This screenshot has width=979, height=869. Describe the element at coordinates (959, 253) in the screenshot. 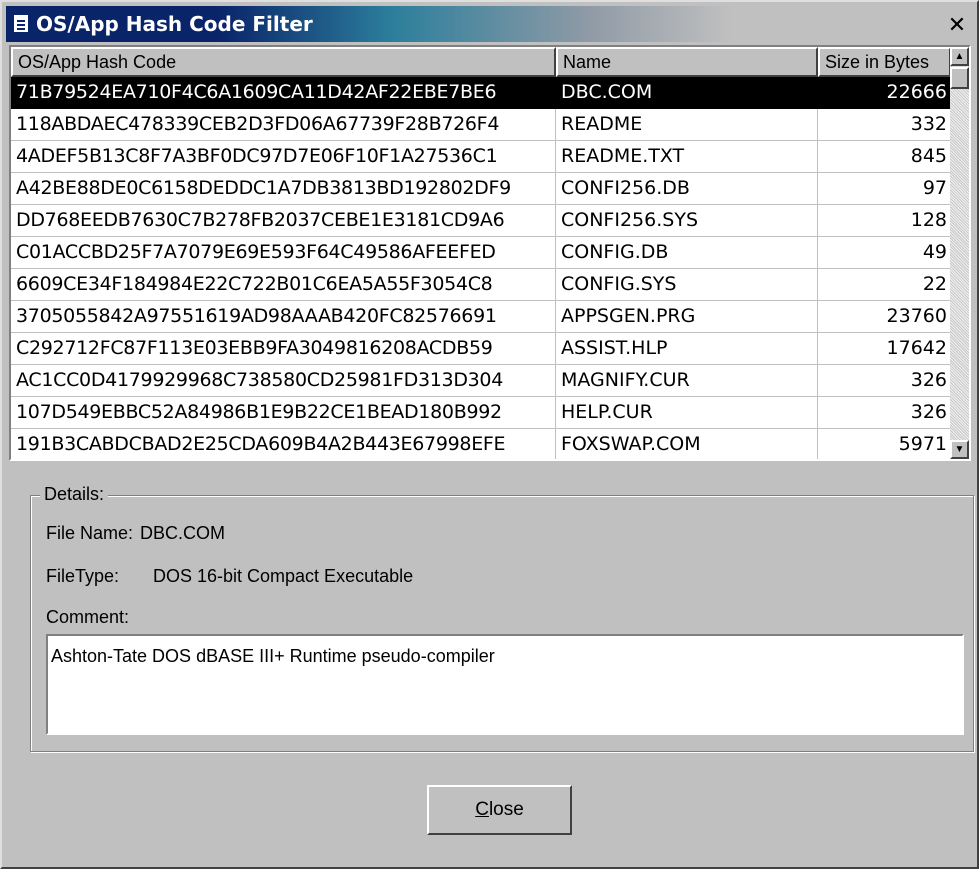

I see `vertical-scrollbar: ▲ ▼` at that location.